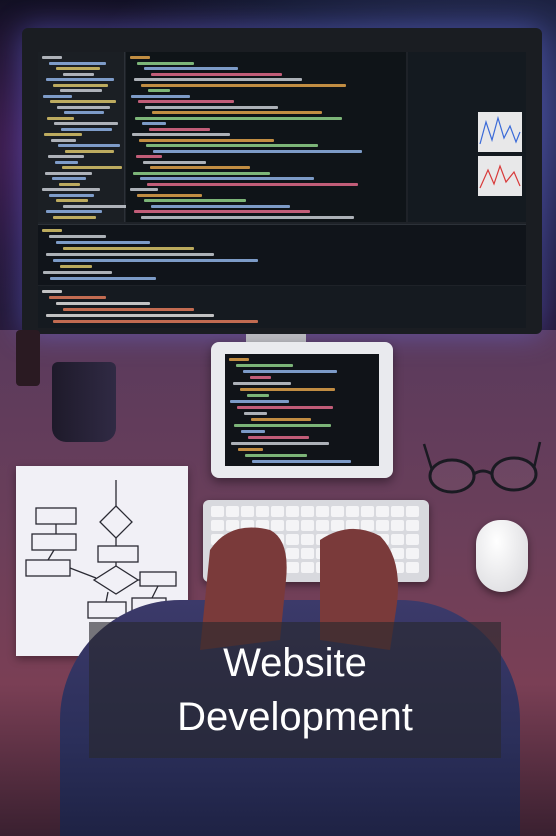 The height and width of the screenshot is (836, 556). I want to click on tablet-screen, so click(302, 410).